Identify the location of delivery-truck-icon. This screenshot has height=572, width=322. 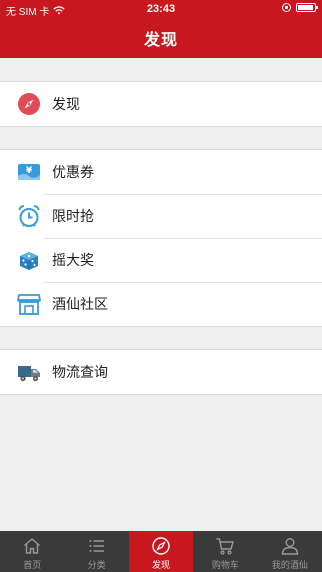
(29, 372).